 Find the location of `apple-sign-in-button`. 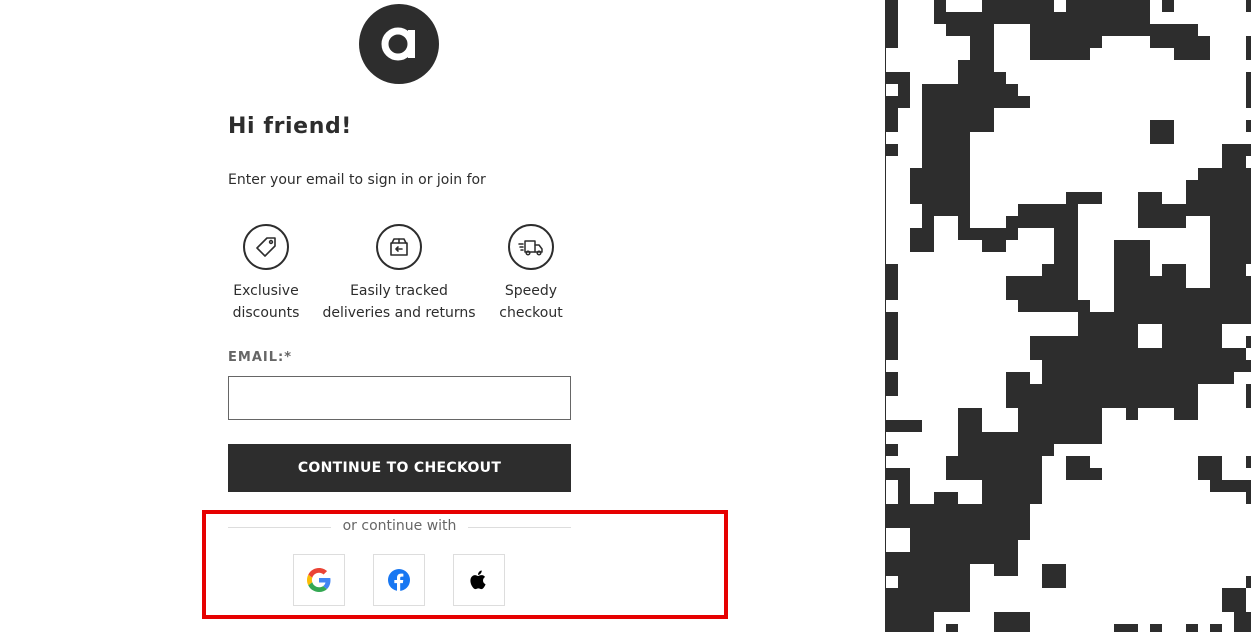

apple-sign-in-button is located at coordinates (479, 580).